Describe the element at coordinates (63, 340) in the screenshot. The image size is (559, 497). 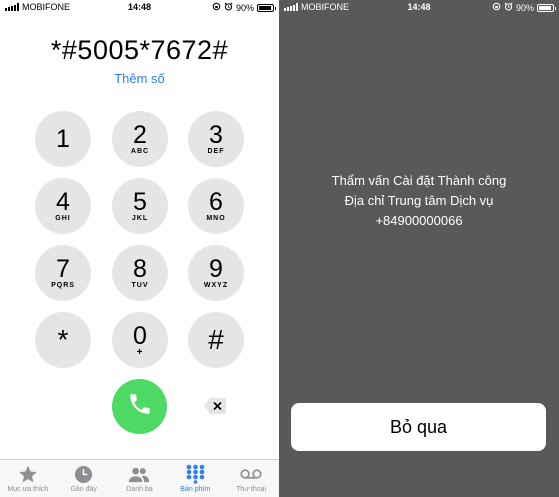
I see `key-star: *` at that location.